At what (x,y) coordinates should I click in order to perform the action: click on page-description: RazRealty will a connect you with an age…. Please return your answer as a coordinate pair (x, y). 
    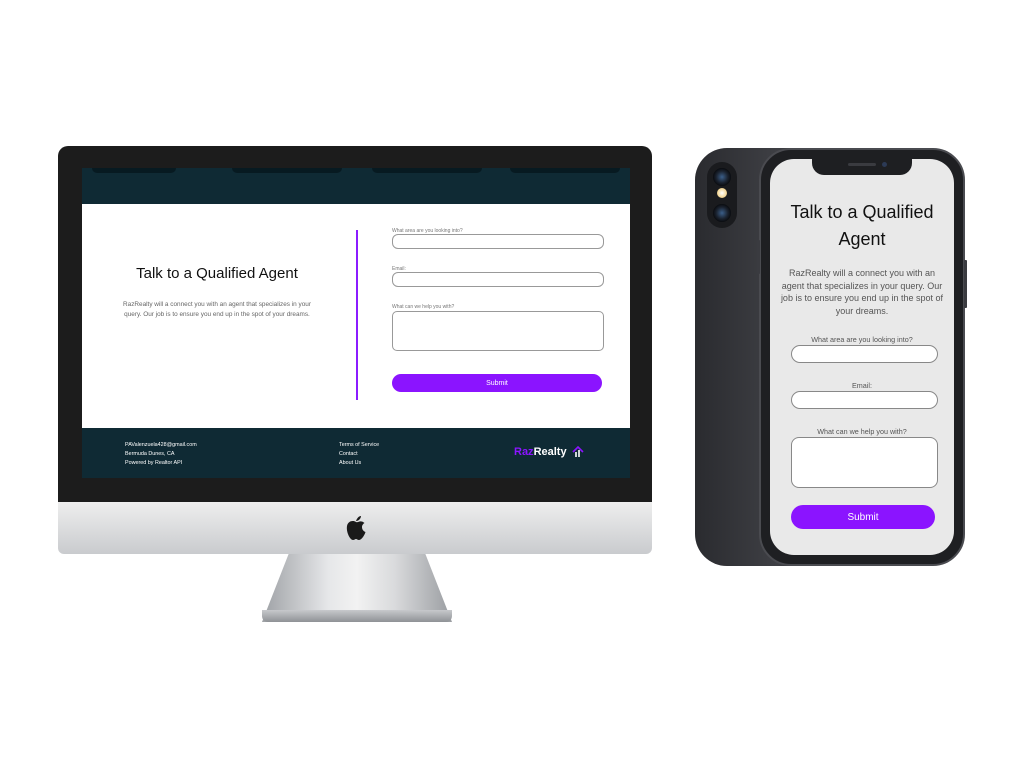
    Looking at the image, I should click on (217, 309).